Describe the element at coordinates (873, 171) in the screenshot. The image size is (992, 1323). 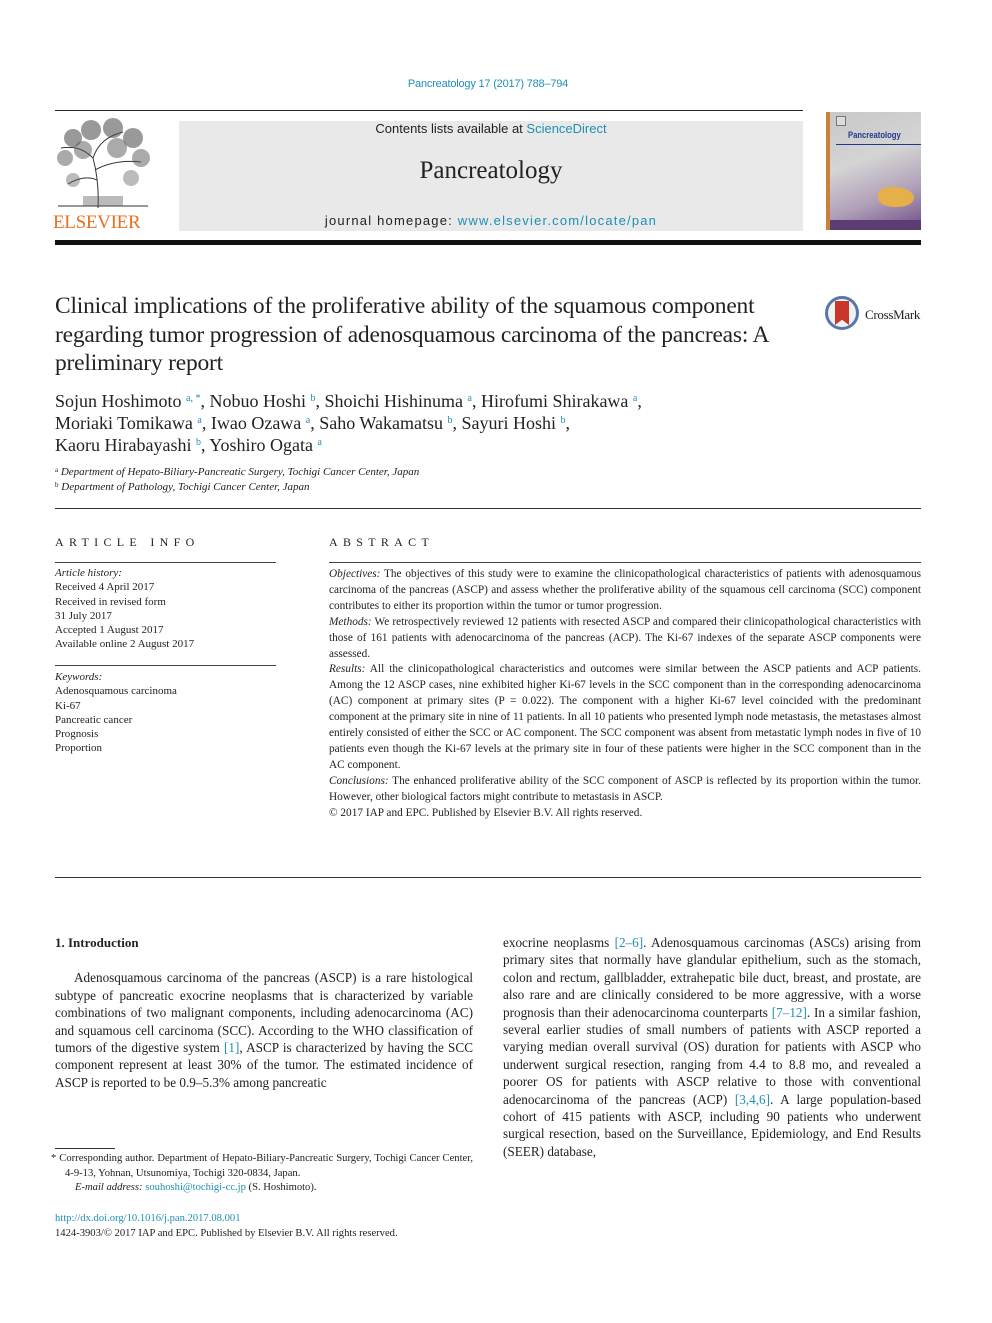
I see `journal-cover-thumbnail: Pancreatology` at that location.